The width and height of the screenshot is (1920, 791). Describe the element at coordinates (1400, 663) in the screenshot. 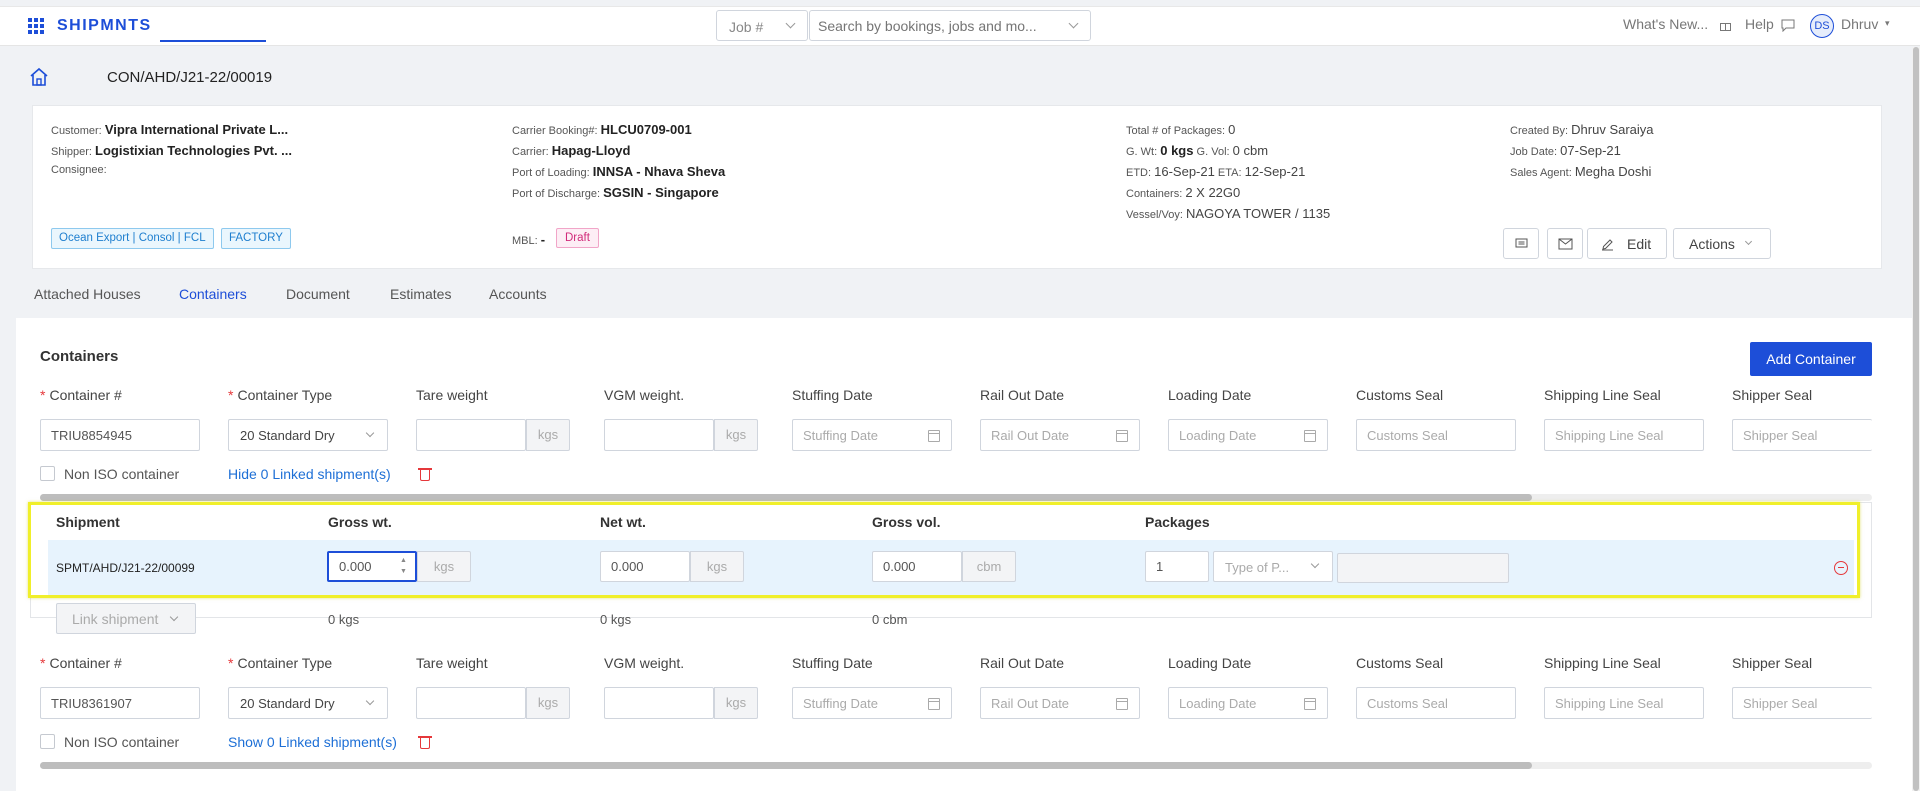

I see `customs-seal-label: Customs Seal` at that location.